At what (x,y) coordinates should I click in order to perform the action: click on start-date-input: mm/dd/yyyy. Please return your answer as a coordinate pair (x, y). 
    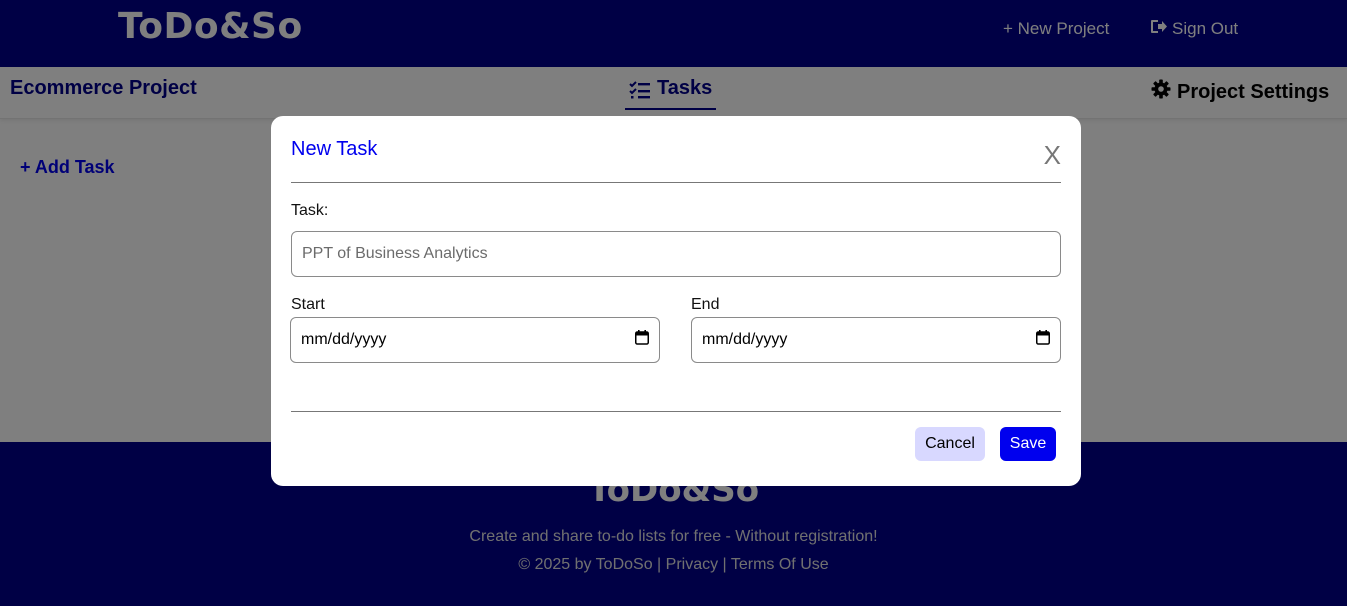
    Looking at the image, I should click on (475, 340).